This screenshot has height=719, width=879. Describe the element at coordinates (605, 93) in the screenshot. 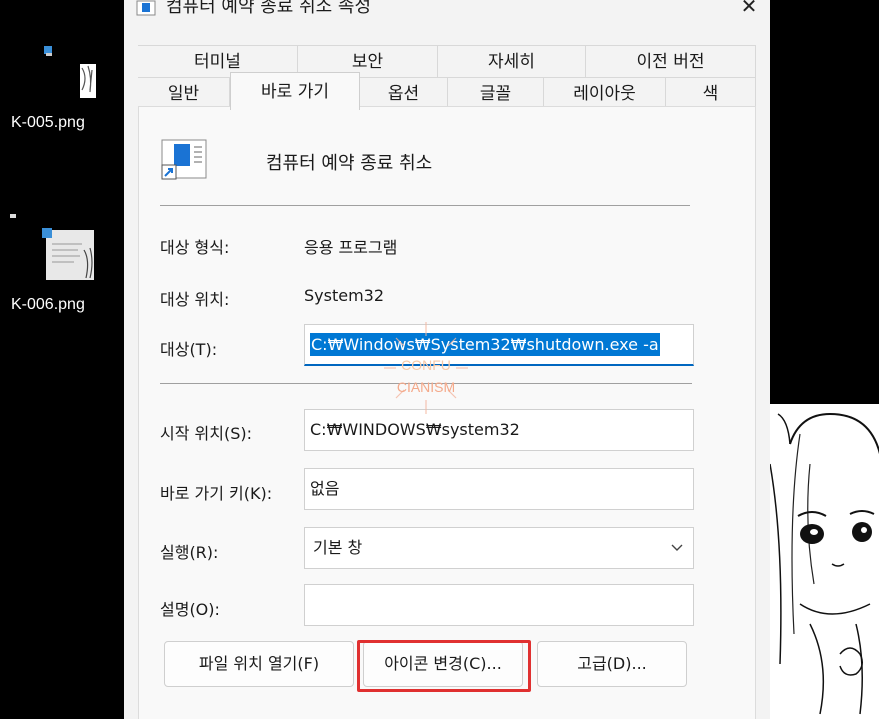

I see `tab-layout: 레이아웃` at that location.